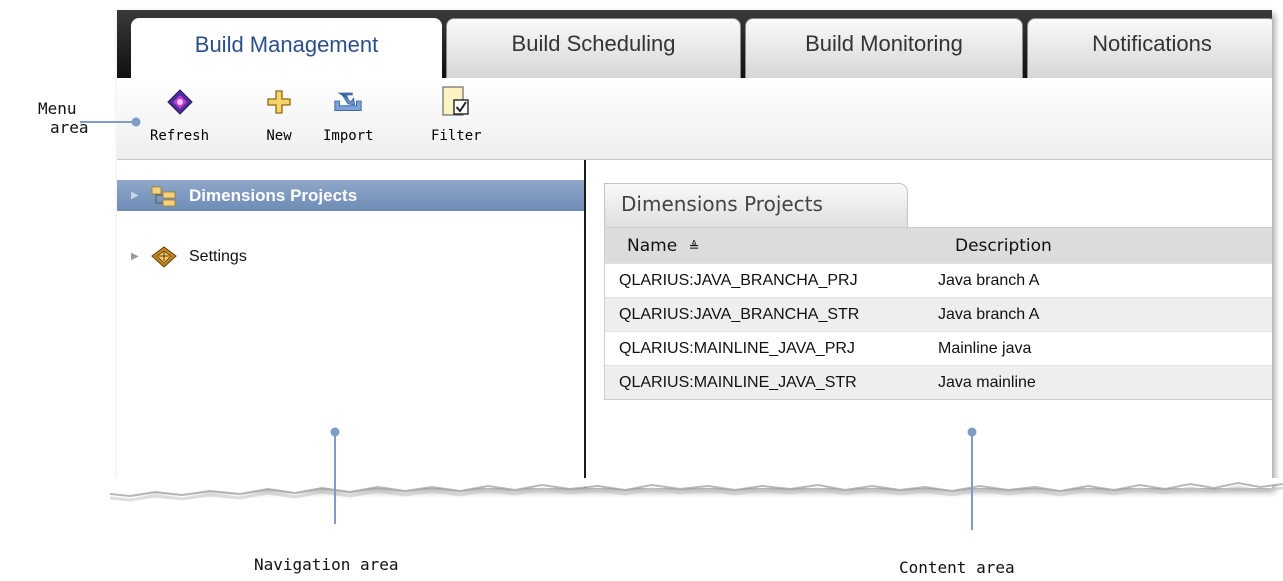  I want to click on tab-label: Notifications, so click(1152, 43).